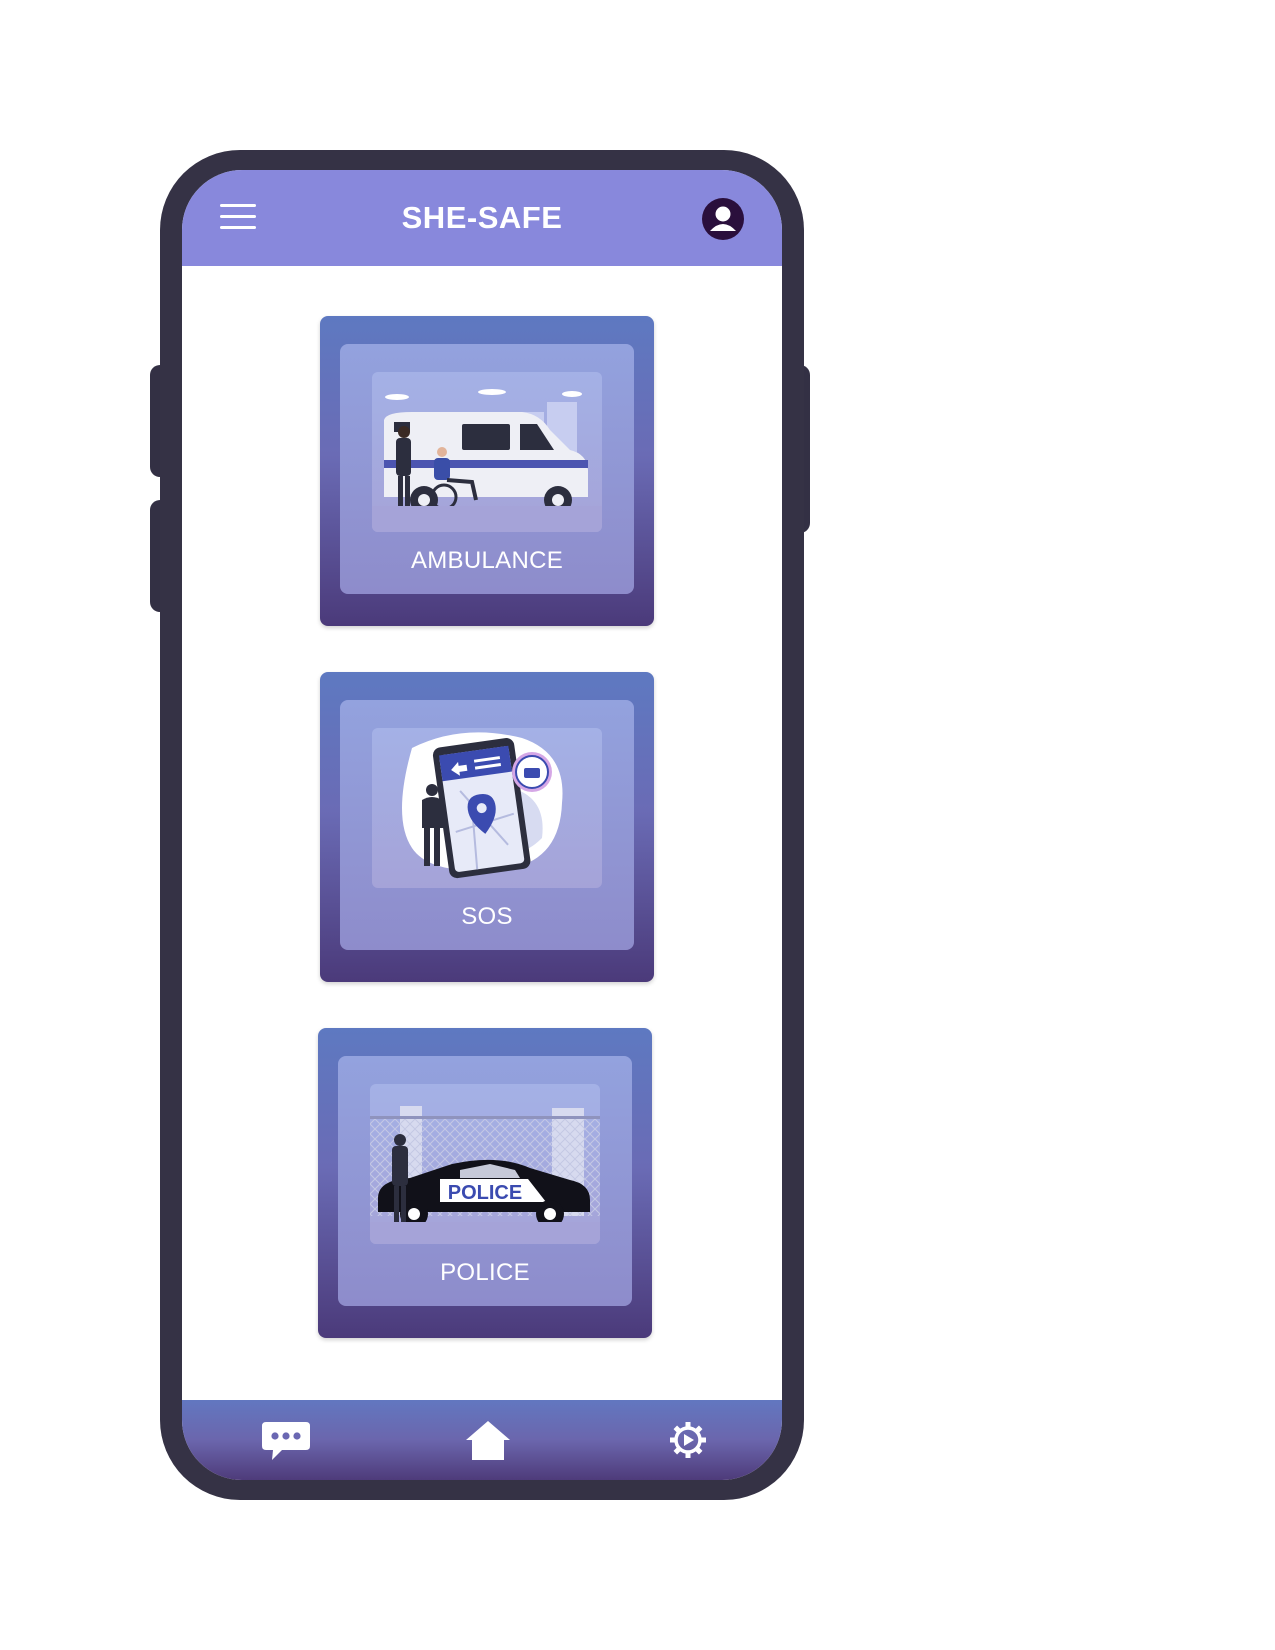 The width and height of the screenshot is (1275, 1650). Describe the element at coordinates (487, 916) in the screenshot. I see `sos-label: SOS` at that location.